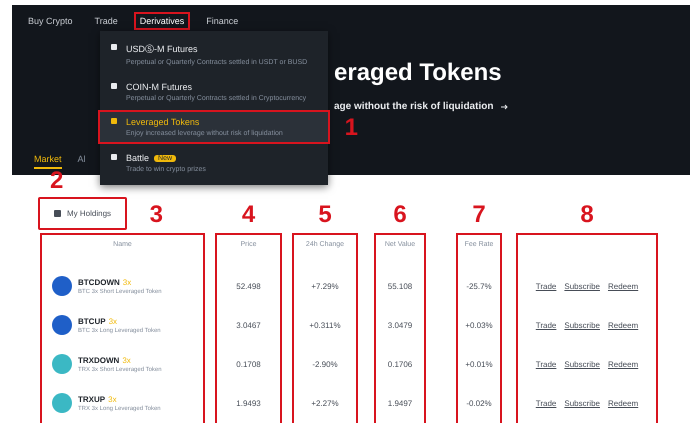 This screenshot has width=699, height=423. What do you see at coordinates (98, 399) in the screenshot?
I see `token-name: TRXUP 3x` at bounding box center [98, 399].